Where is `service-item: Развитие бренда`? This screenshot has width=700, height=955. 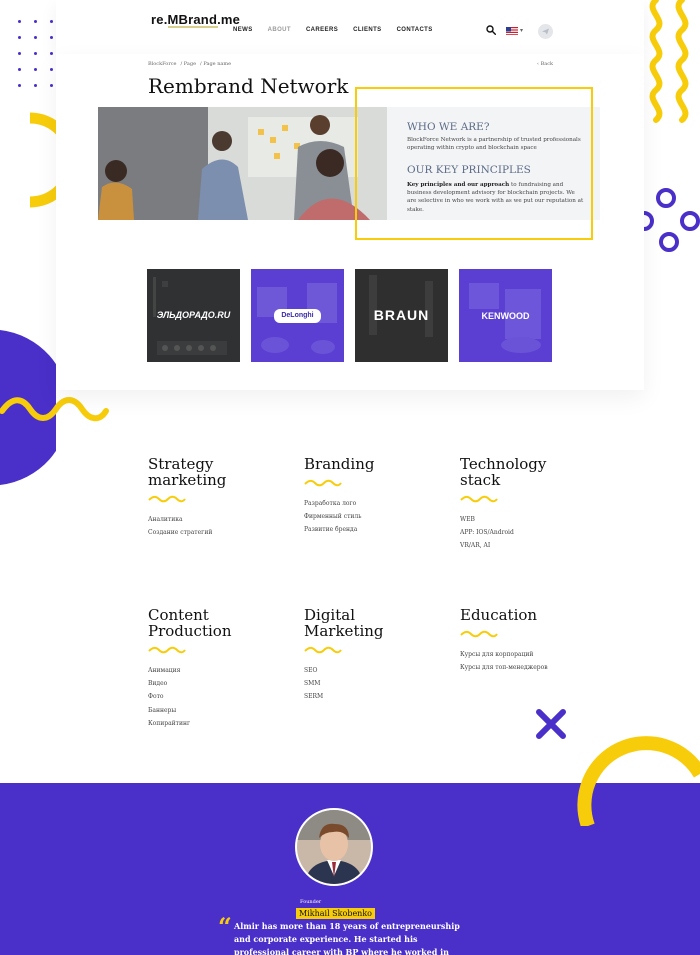 service-item: Развитие бренда is located at coordinates (332, 529).